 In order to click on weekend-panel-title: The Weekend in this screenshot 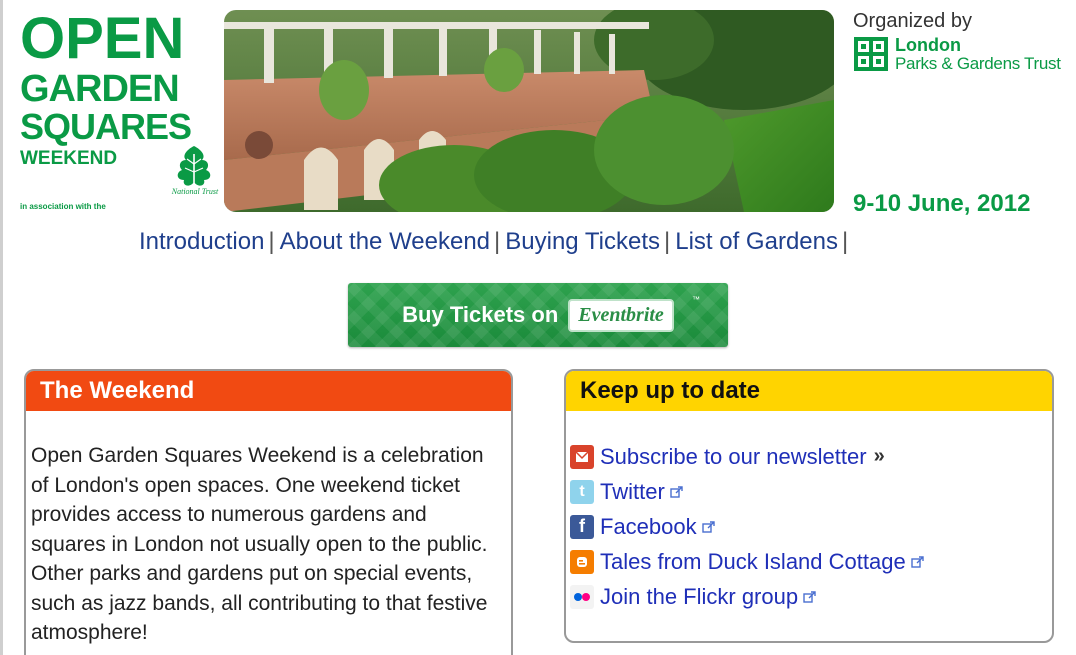, I will do `click(268, 391)`.